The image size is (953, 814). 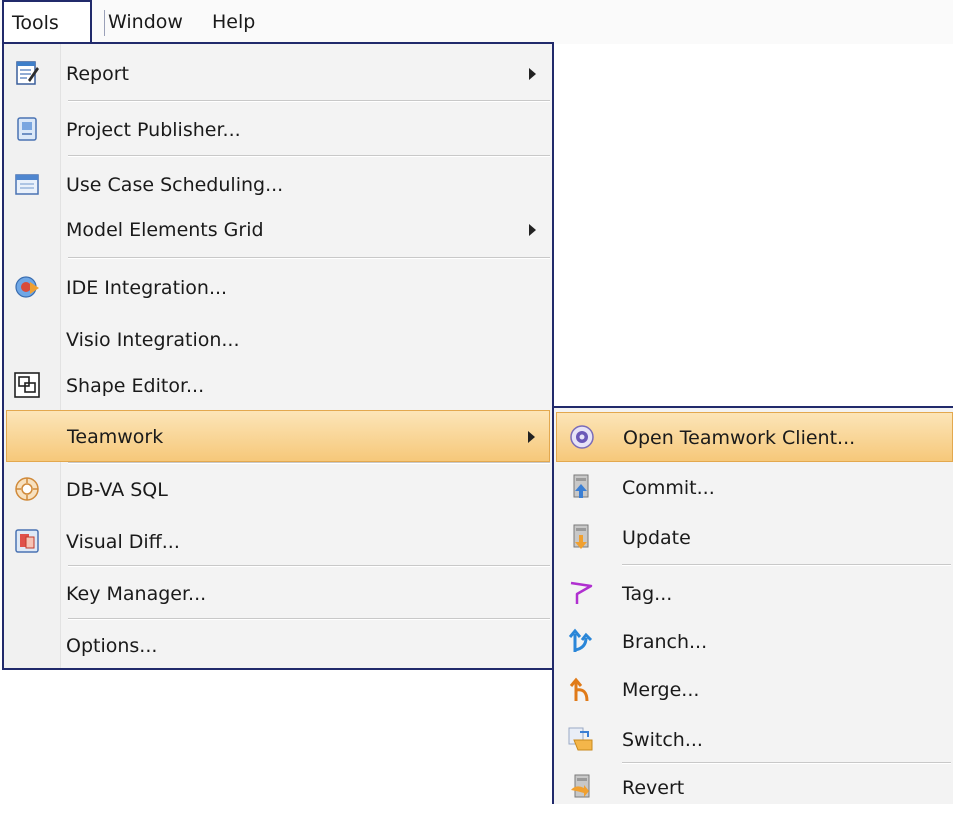 What do you see at coordinates (27, 287) in the screenshot?
I see `ide-icon` at bounding box center [27, 287].